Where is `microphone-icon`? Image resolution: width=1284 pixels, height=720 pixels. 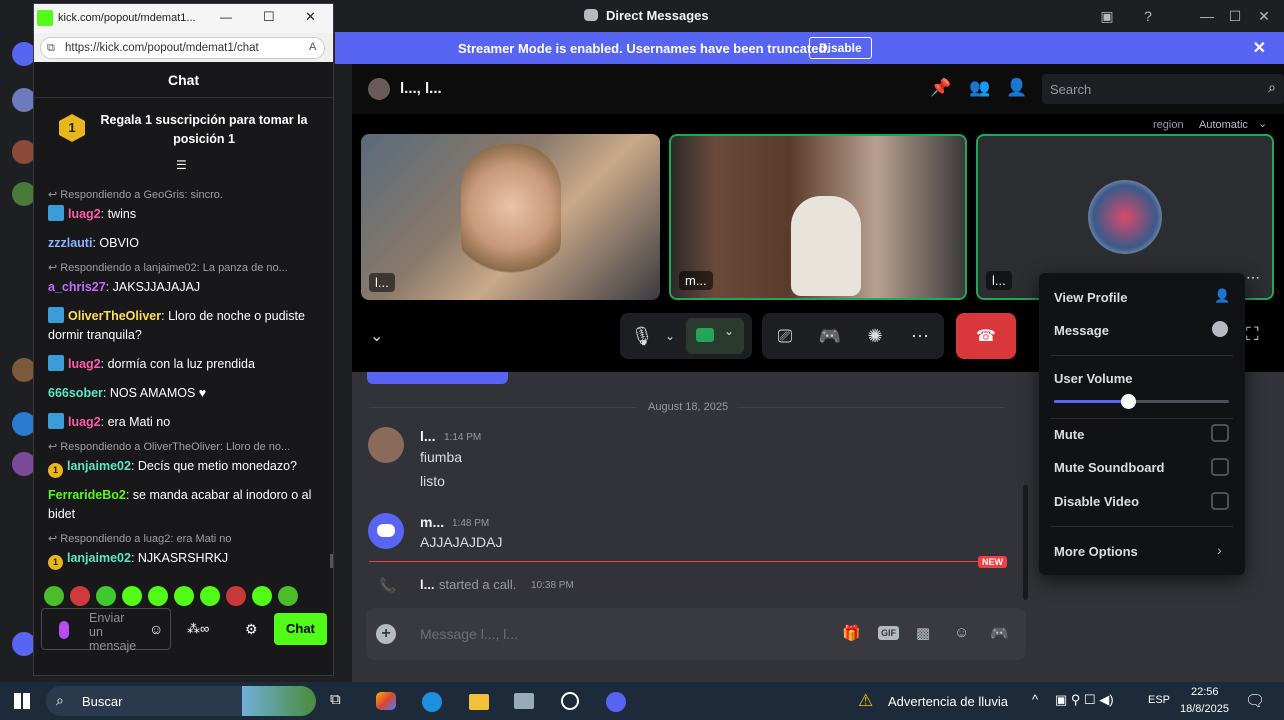 microphone-icon is located at coordinates (64, 630).